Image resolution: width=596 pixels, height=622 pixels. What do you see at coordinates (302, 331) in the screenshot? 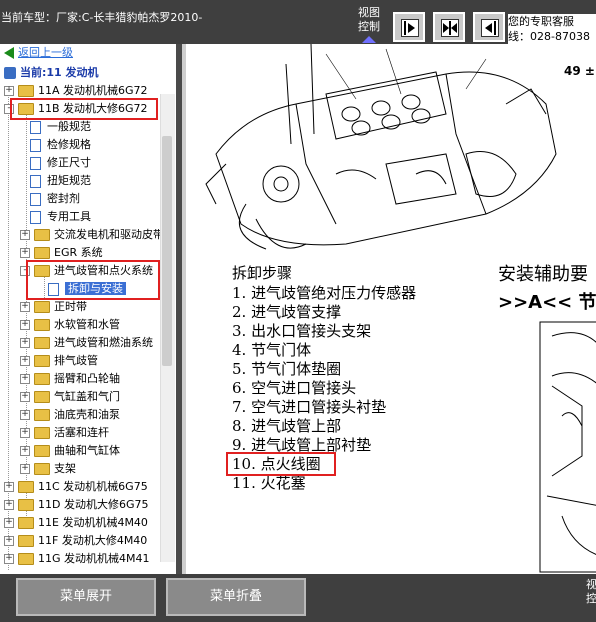
I see `removal-step: 3. 出水口管接头支架` at bounding box center [302, 331].